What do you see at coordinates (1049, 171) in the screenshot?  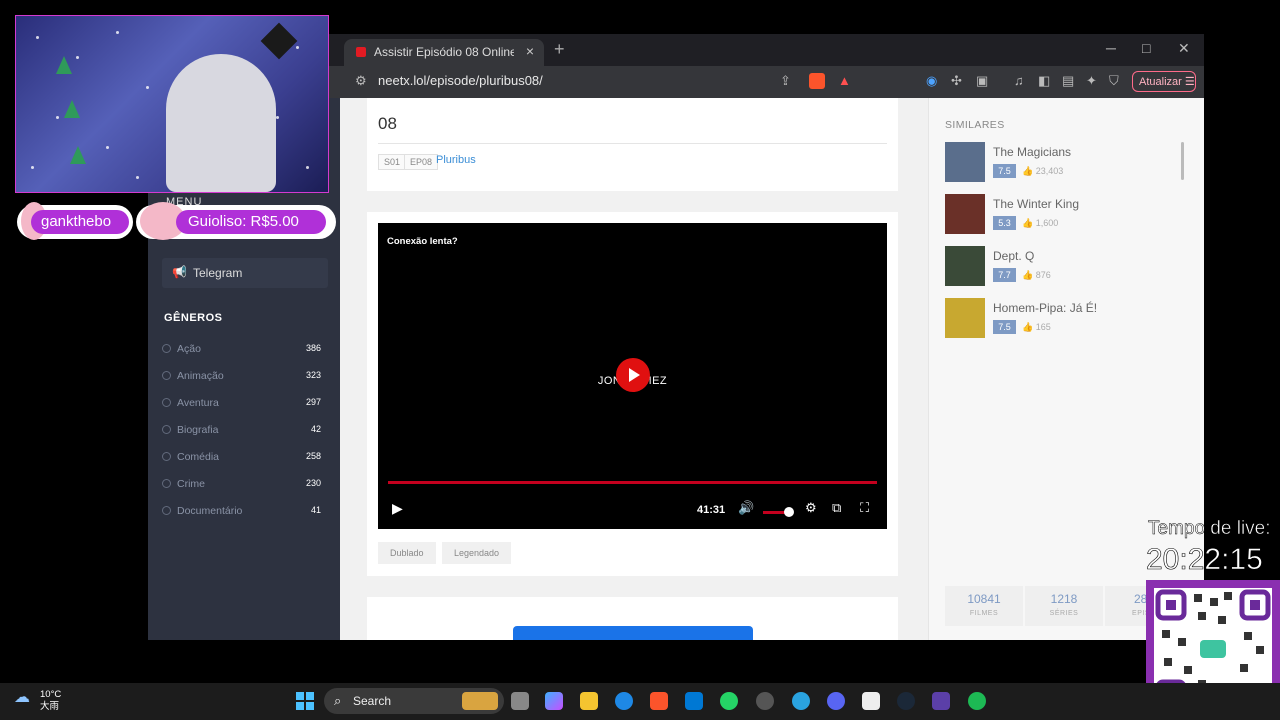 I see `votes-count: 23,403` at bounding box center [1049, 171].